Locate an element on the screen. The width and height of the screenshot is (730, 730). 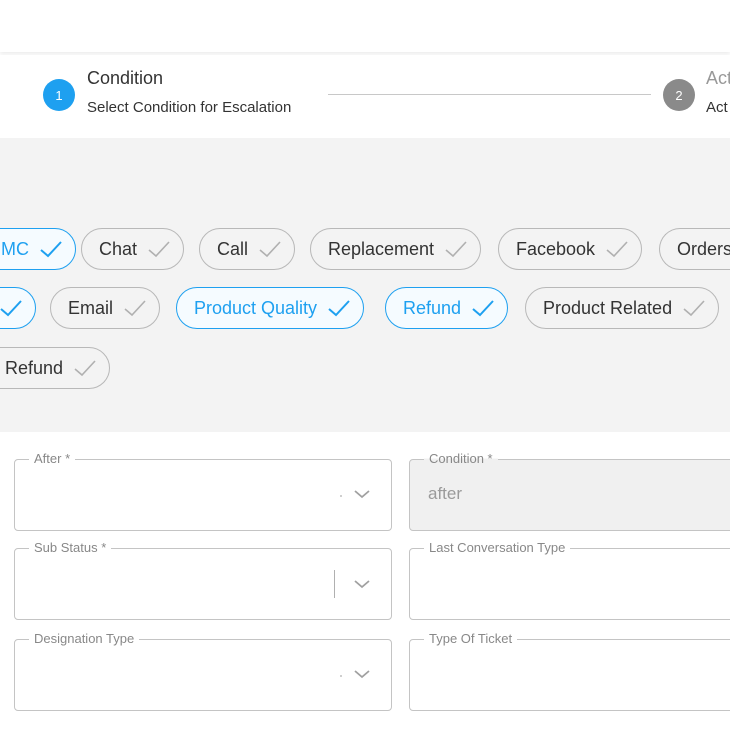
chip-refund: Refund is located at coordinates (447, 308).